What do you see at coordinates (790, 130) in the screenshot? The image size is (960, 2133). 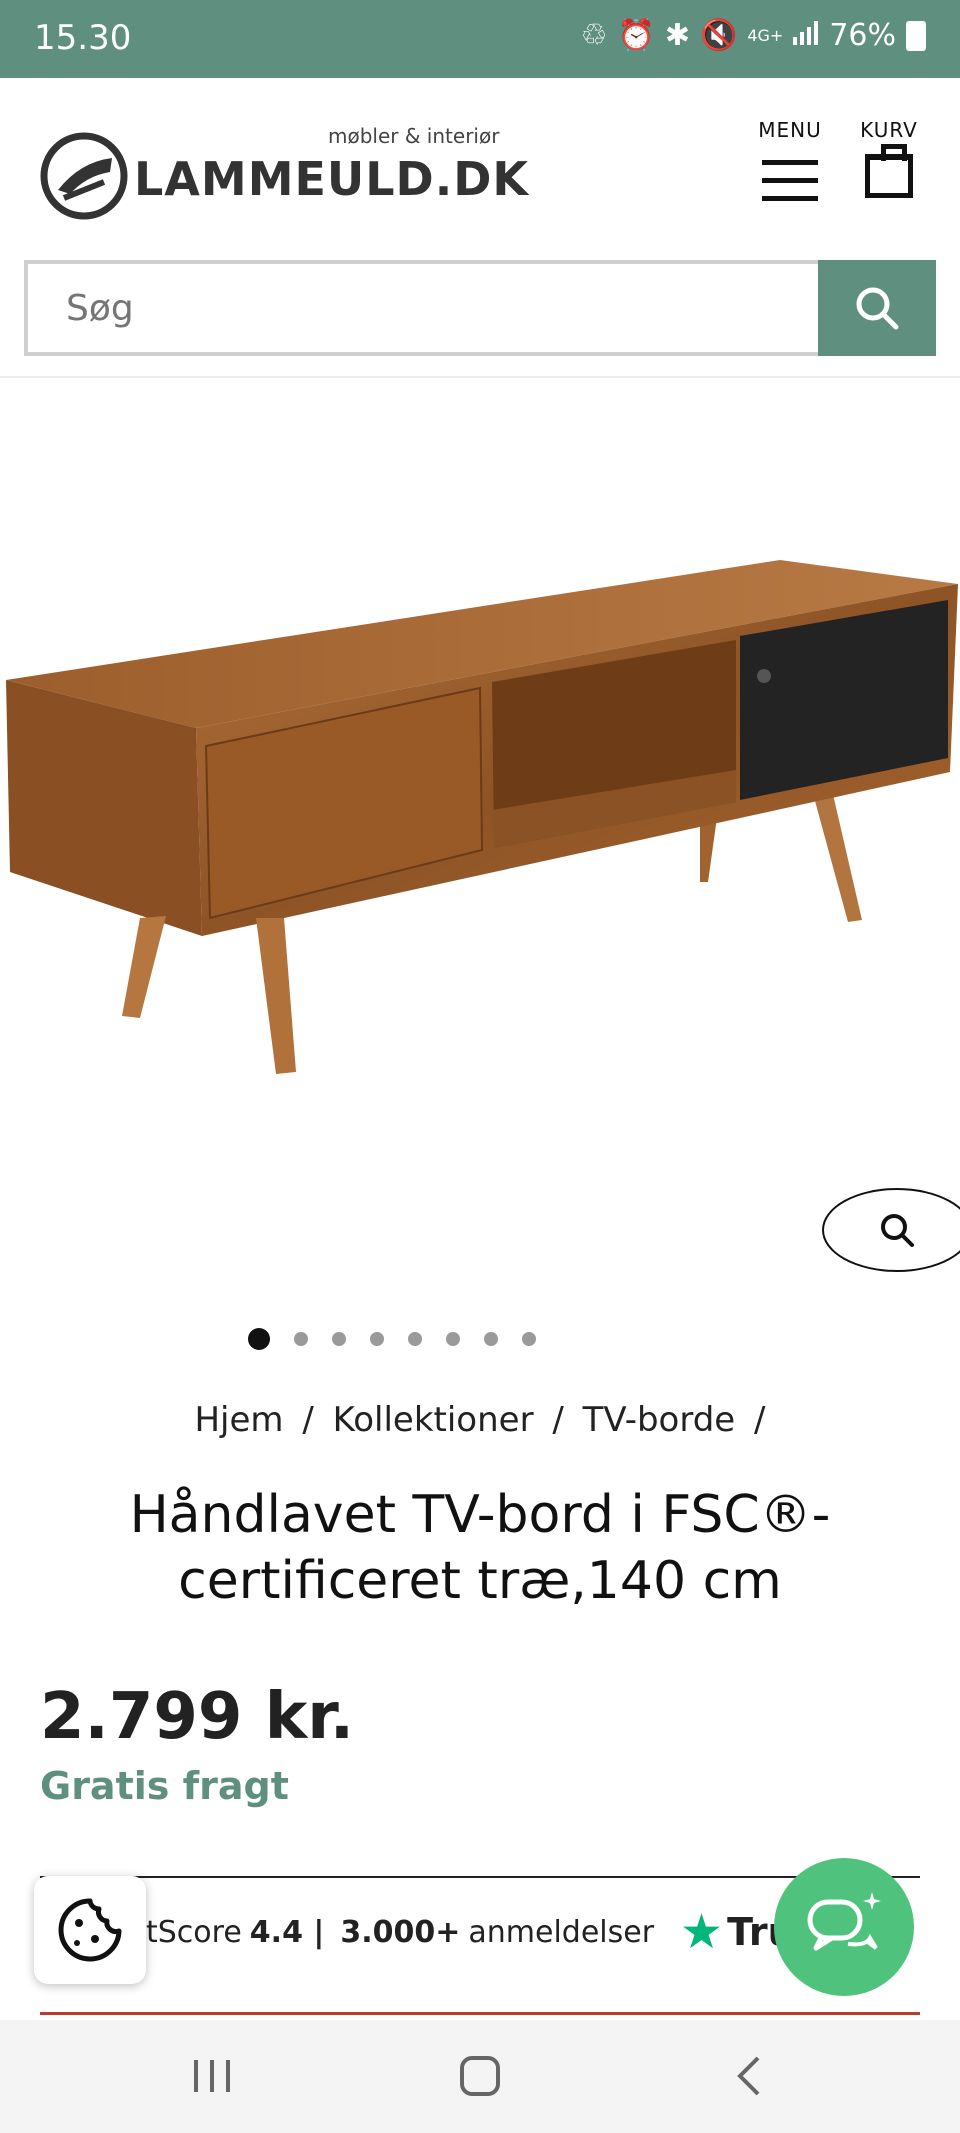 I see `menu-label: MENU` at bounding box center [790, 130].